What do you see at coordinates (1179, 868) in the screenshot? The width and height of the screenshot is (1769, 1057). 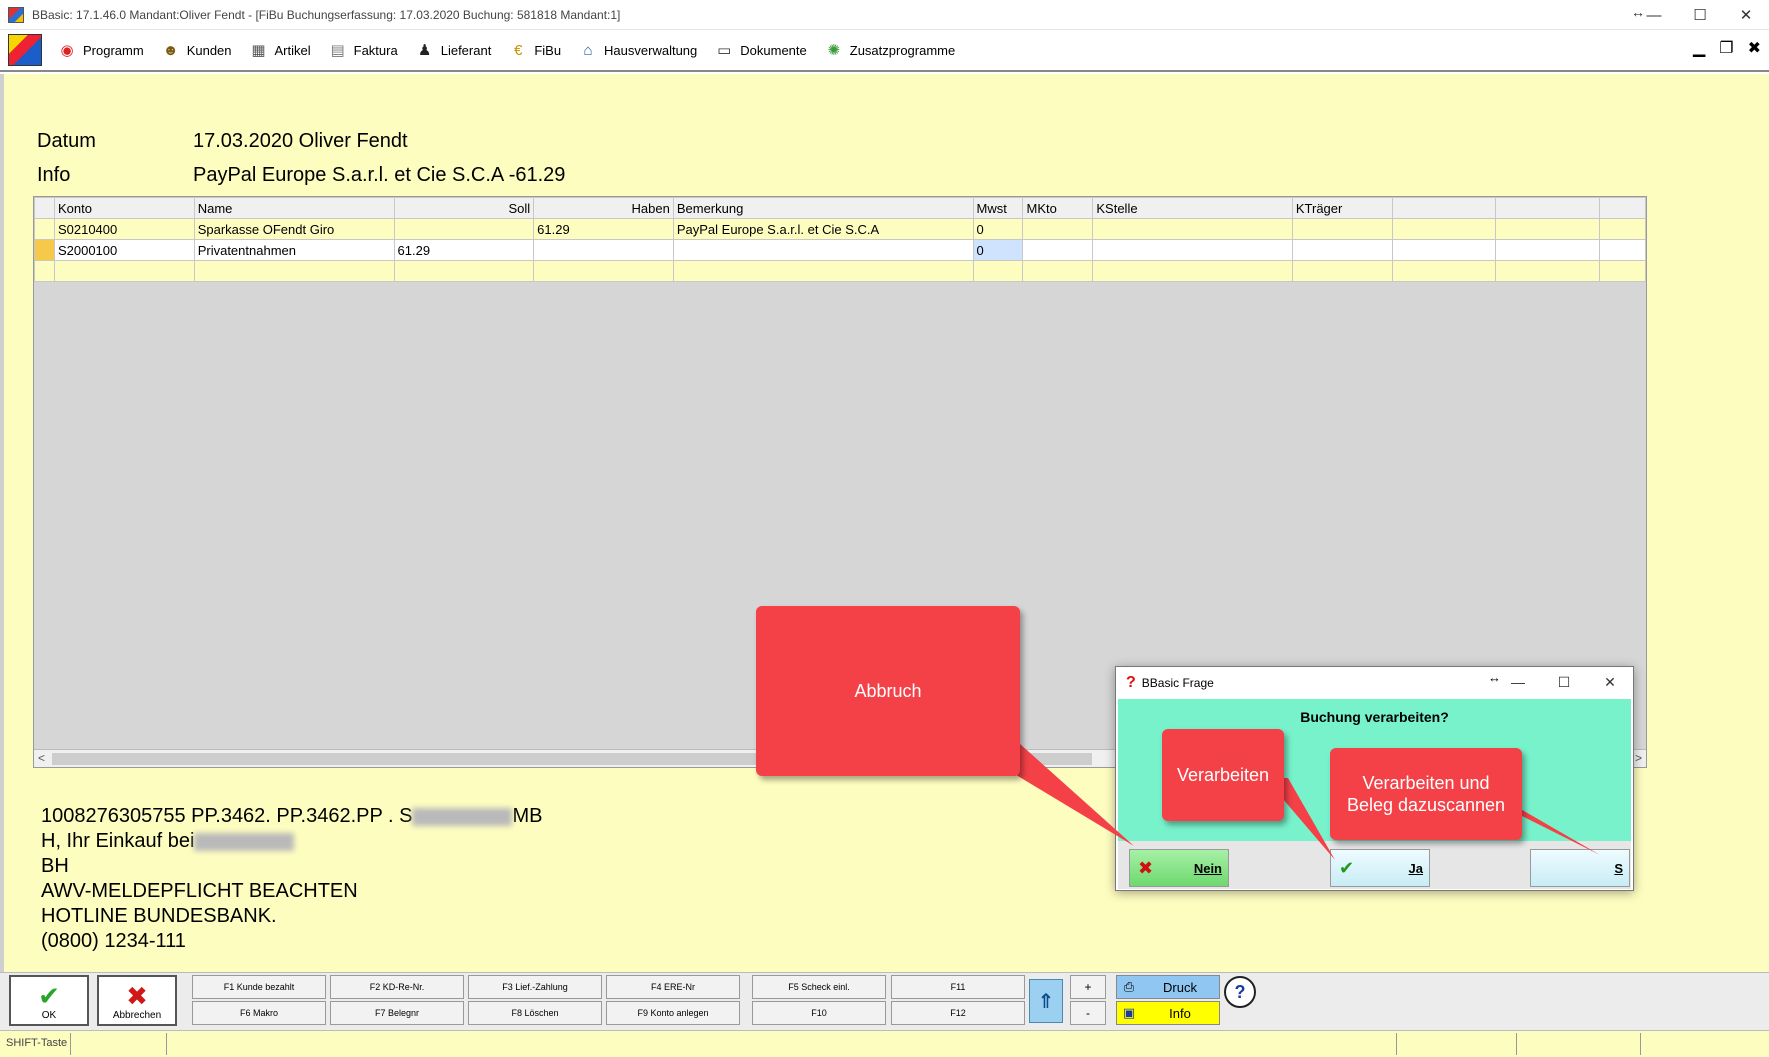 I see `nein-button: ✖ Nein` at bounding box center [1179, 868].